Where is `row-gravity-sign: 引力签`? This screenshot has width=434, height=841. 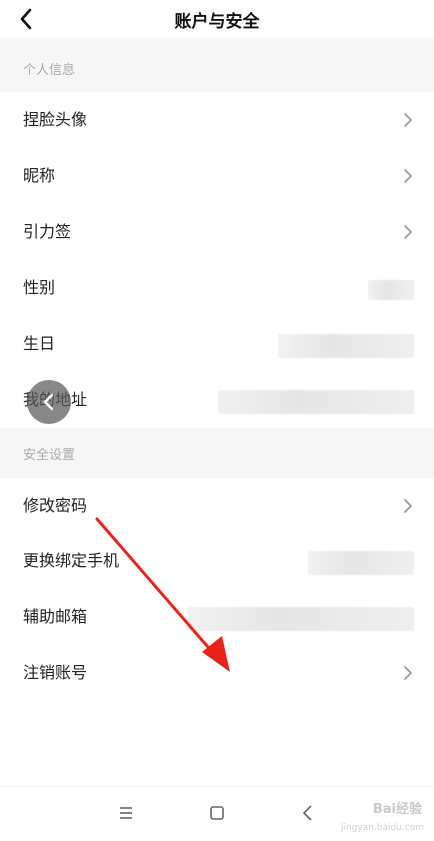 row-gravity-sign: 引力签 is located at coordinates (217, 232).